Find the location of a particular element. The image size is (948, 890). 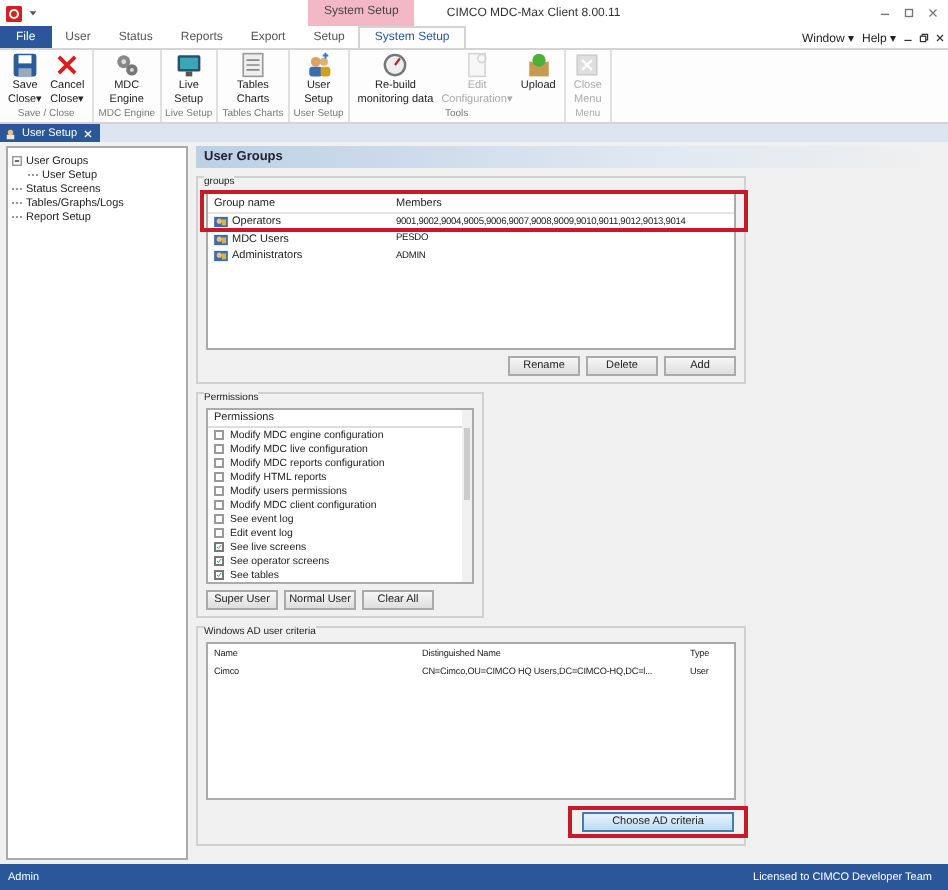

box-icon is located at coordinates (538, 65).